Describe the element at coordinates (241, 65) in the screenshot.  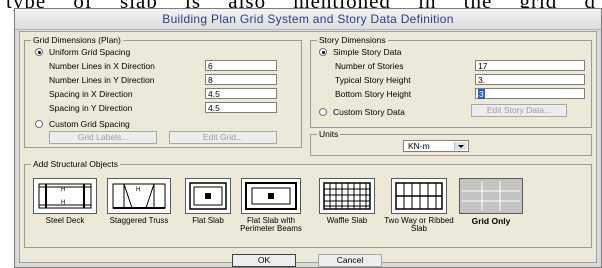
I see `num-lines-x-input: 6` at that location.